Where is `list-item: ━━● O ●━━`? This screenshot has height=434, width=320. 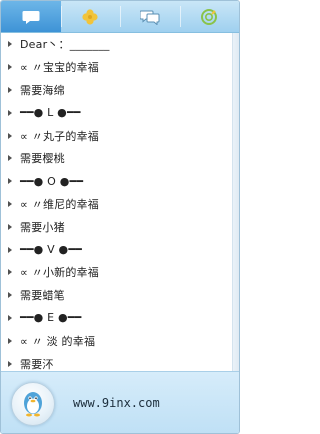 list-item: ━━● O ●━━ is located at coordinates (120, 181).